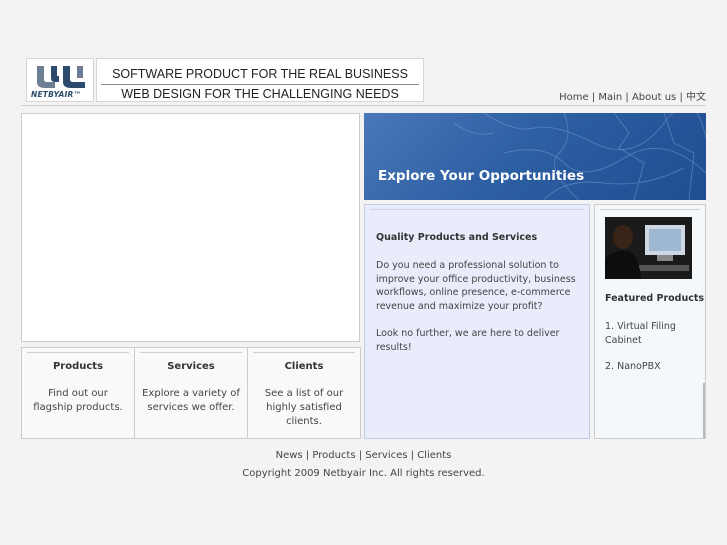  I want to click on footer-services-link: Services, so click(386, 455).